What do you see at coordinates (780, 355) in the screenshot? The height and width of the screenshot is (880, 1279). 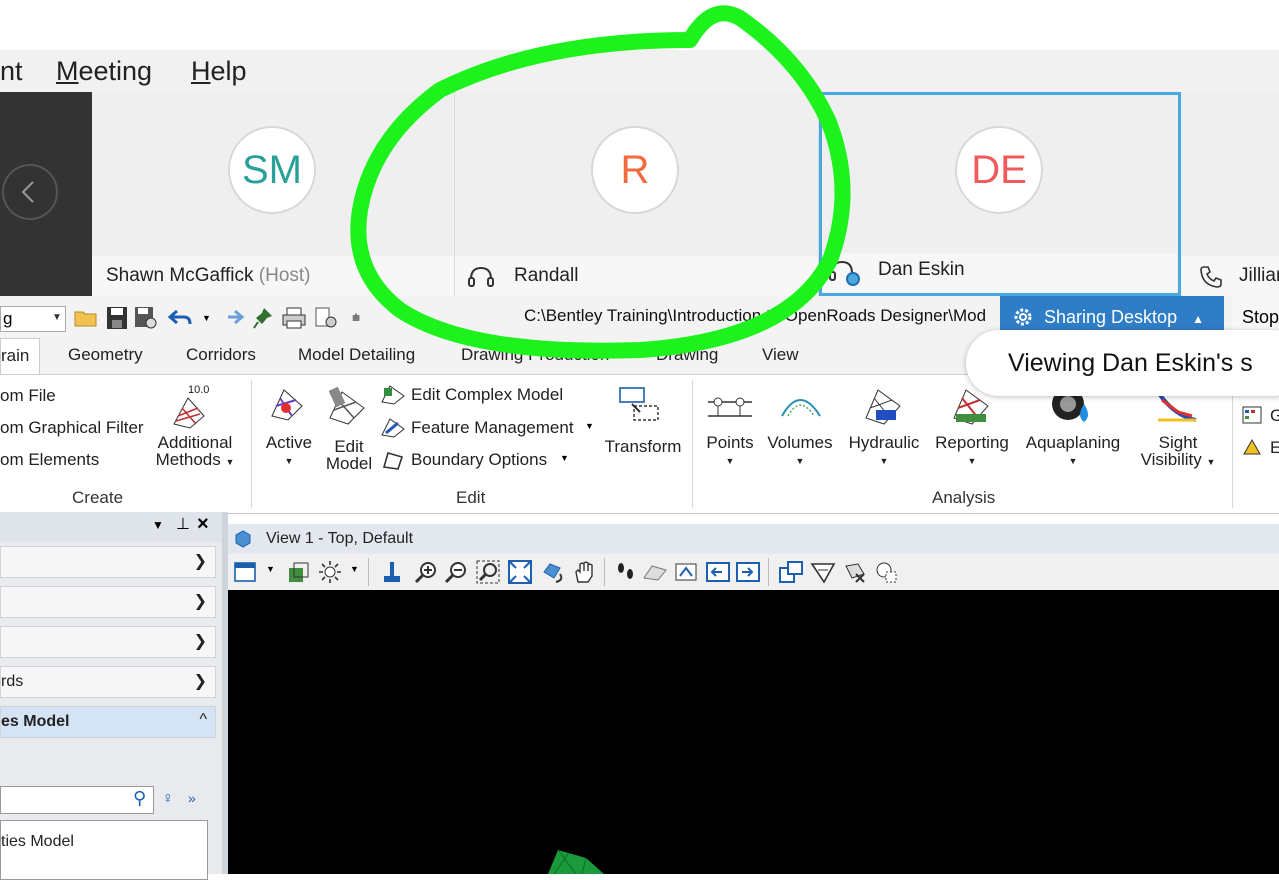 I see `tab-view: View` at bounding box center [780, 355].